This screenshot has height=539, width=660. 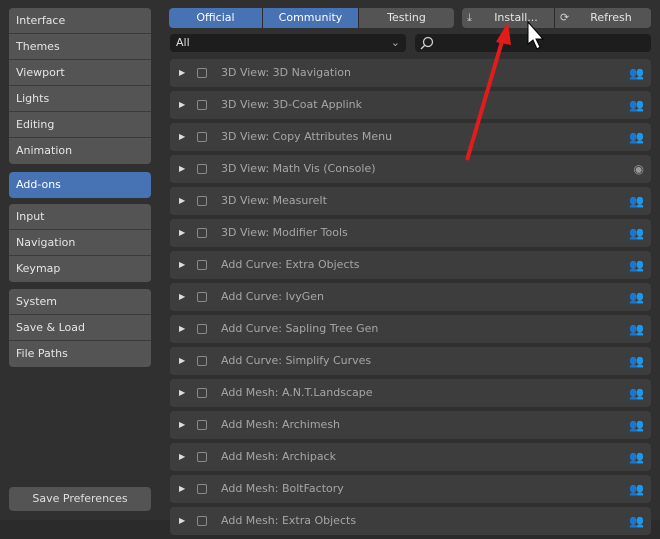 I want to click on download-icon: ⤓, so click(x=469, y=17).